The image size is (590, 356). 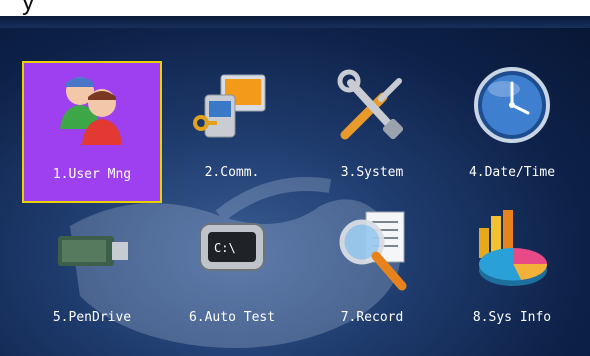 I want to click on menu-item-auto-test: C:\ 6.Auto Test, so click(x=232, y=277).